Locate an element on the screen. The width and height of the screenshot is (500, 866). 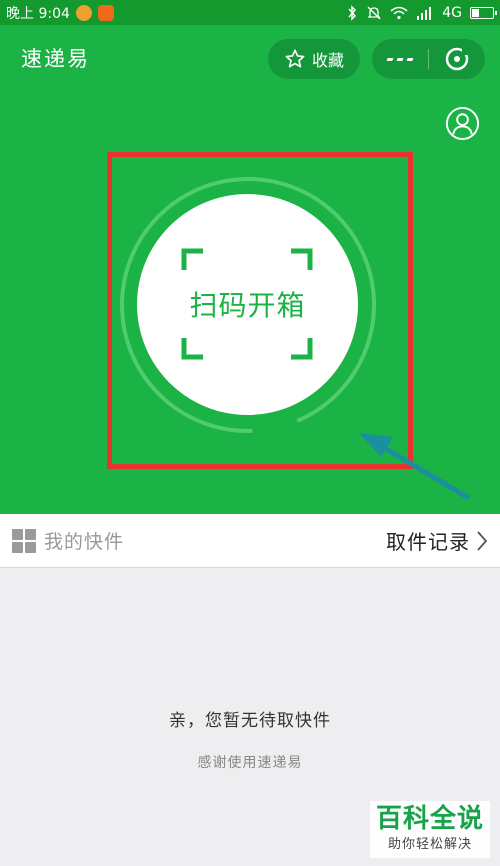
favorite-label: 收藏 is located at coordinates (327, 60).